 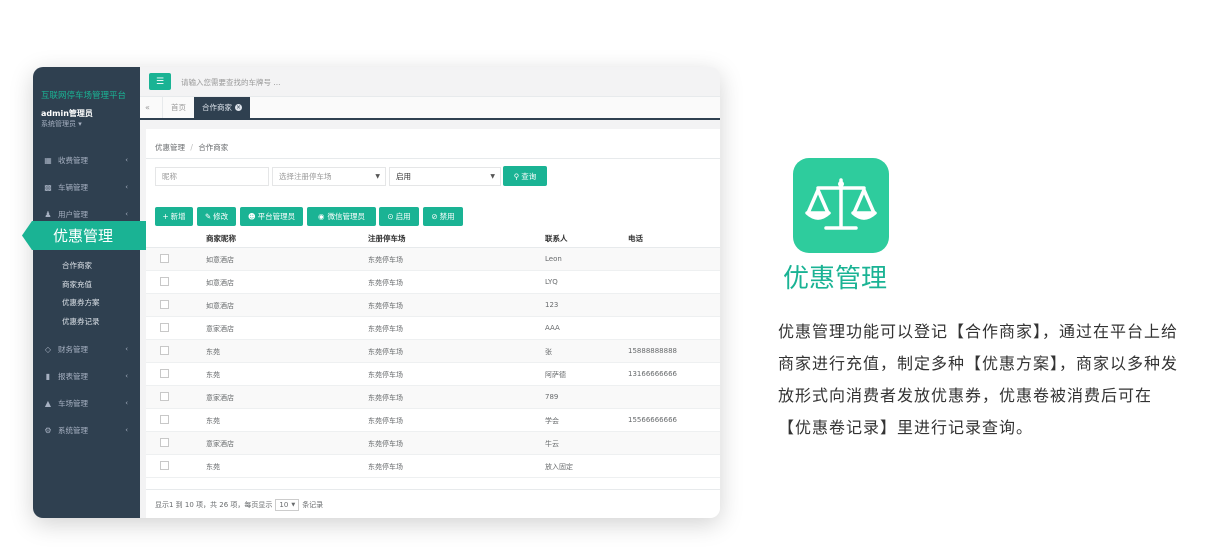 I want to click on sidebar-item-finance: ◇ 财务管理 ‹, so click(x=86, y=349).